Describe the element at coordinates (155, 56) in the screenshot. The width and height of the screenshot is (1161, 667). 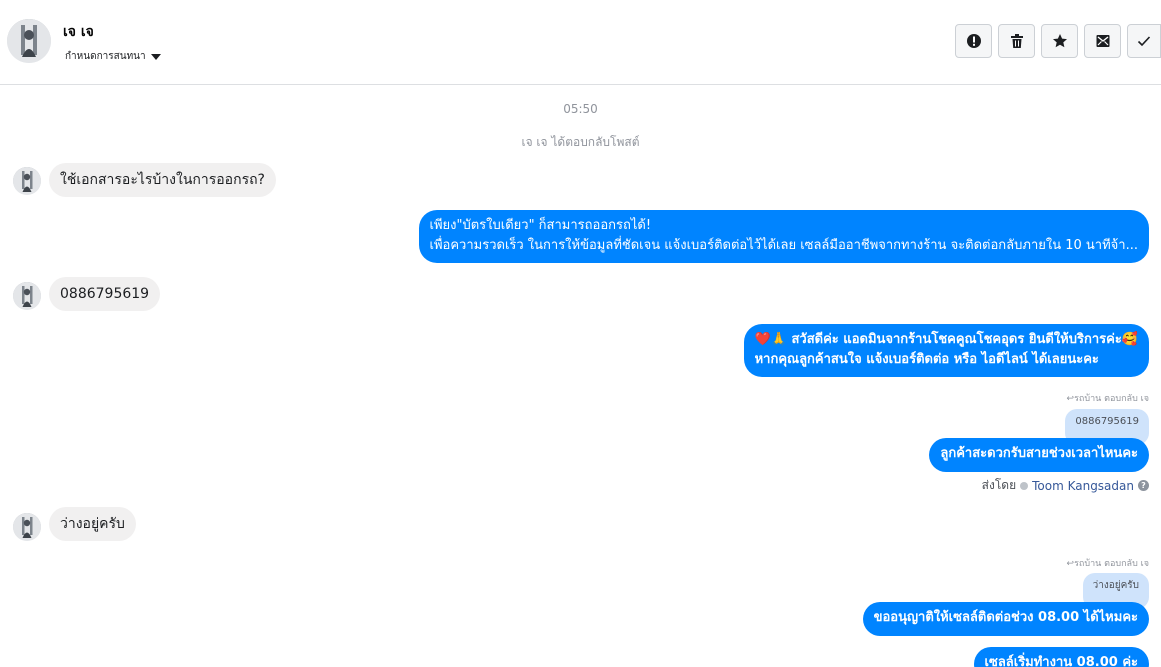
I see `caret-down-icon` at that location.